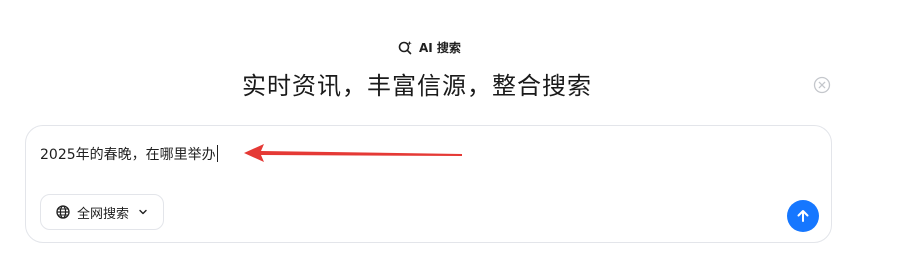 The height and width of the screenshot is (274, 899). Describe the element at coordinates (143, 212) in the screenshot. I see `chevron-down-icon` at that location.